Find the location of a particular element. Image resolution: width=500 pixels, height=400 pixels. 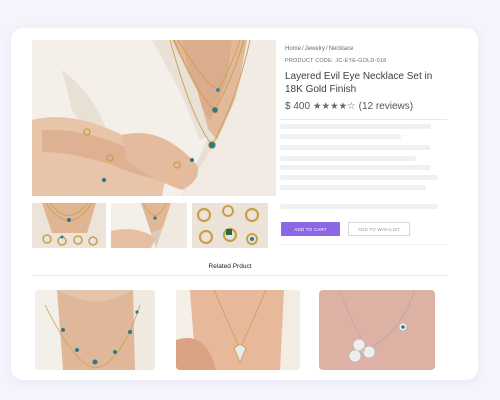

price-rating-row: $ 400 ★★★★☆ (12 reviews) is located at coordinates (366, 106).